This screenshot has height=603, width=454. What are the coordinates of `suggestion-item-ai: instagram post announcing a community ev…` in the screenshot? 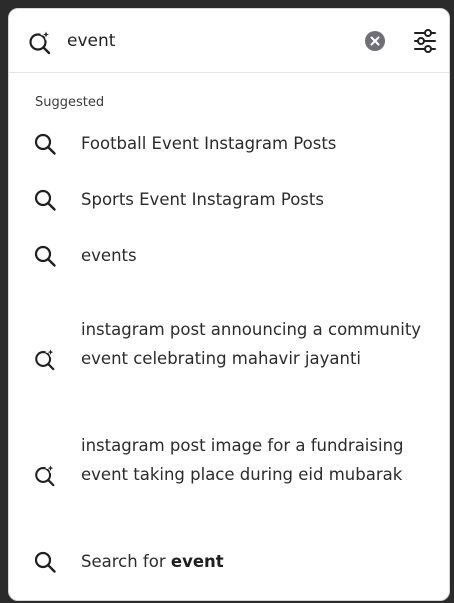 It's located at (229, 358).